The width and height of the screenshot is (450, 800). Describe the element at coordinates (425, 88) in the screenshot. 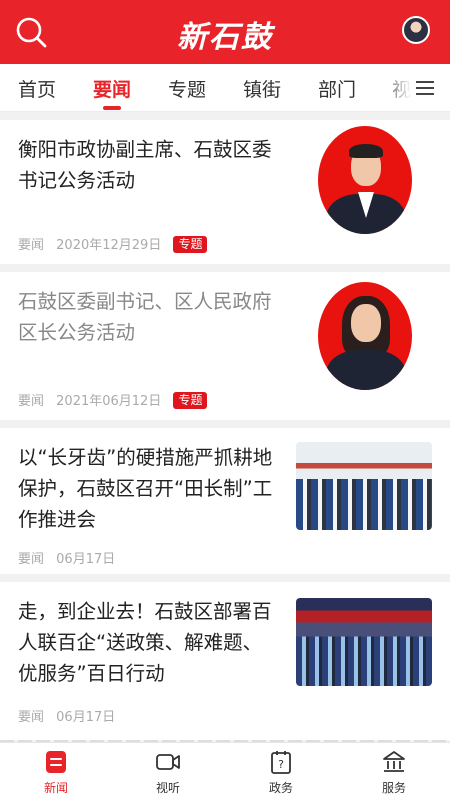

I see `menu-icon` at that location.